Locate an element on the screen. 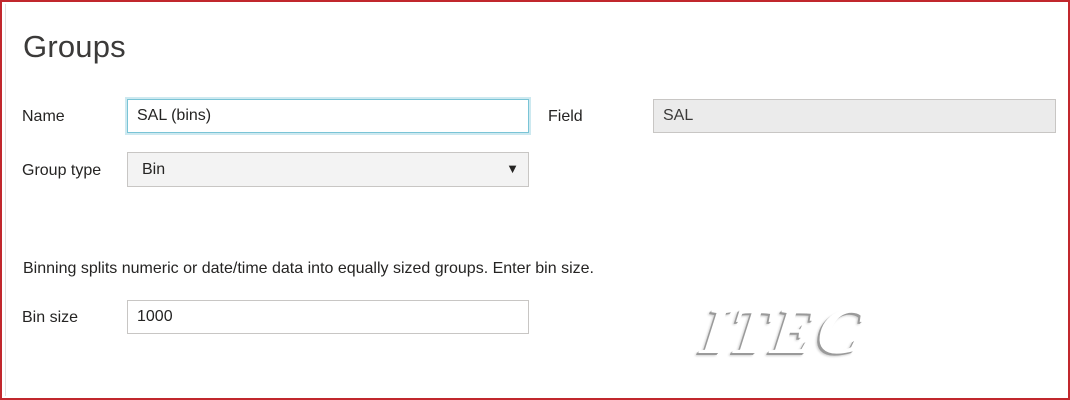  group-type-select: Bin ▼ is located at coordinates (328, 169).